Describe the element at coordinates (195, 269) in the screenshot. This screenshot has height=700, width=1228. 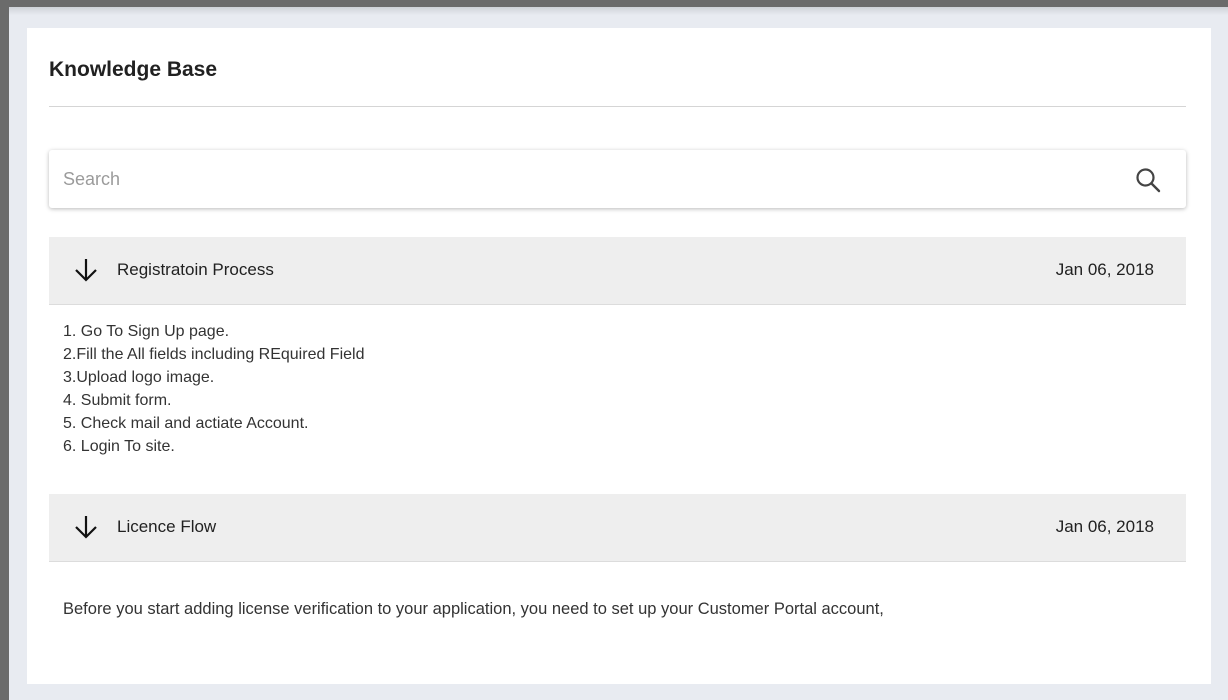
I see `accordion-title: Registratoin Process` at that location.